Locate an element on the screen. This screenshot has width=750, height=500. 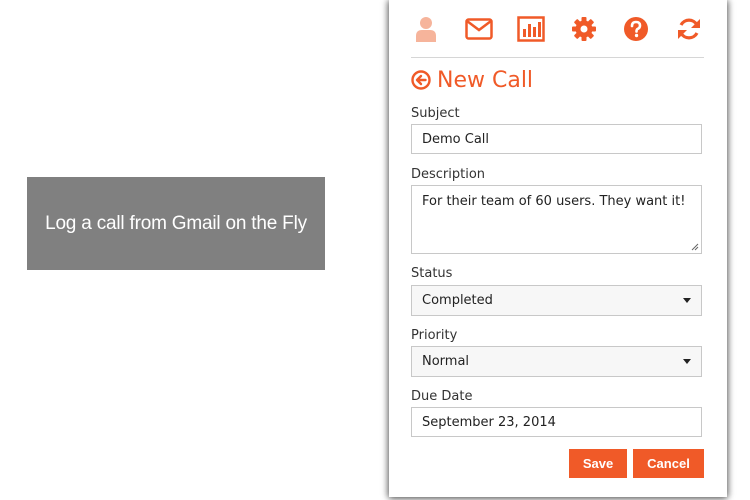
caption-banner: Log a call from Gmail on the Fly is located at coordinates (176, 223).